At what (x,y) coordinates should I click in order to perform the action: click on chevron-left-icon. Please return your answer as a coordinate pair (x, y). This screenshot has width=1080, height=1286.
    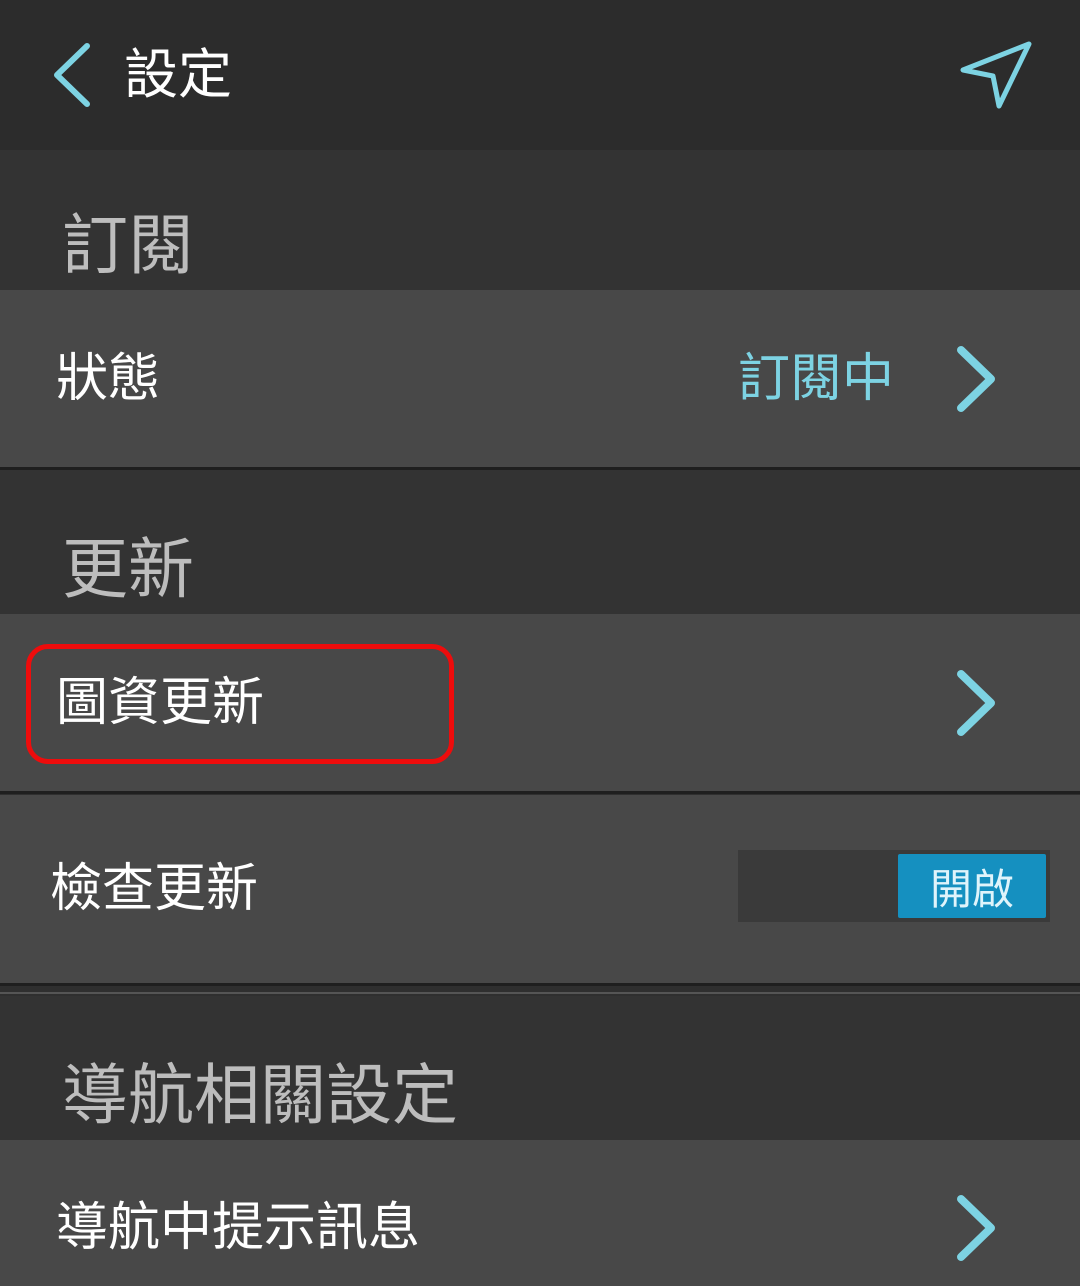
    Looking at the image, I should click on (72, 75).